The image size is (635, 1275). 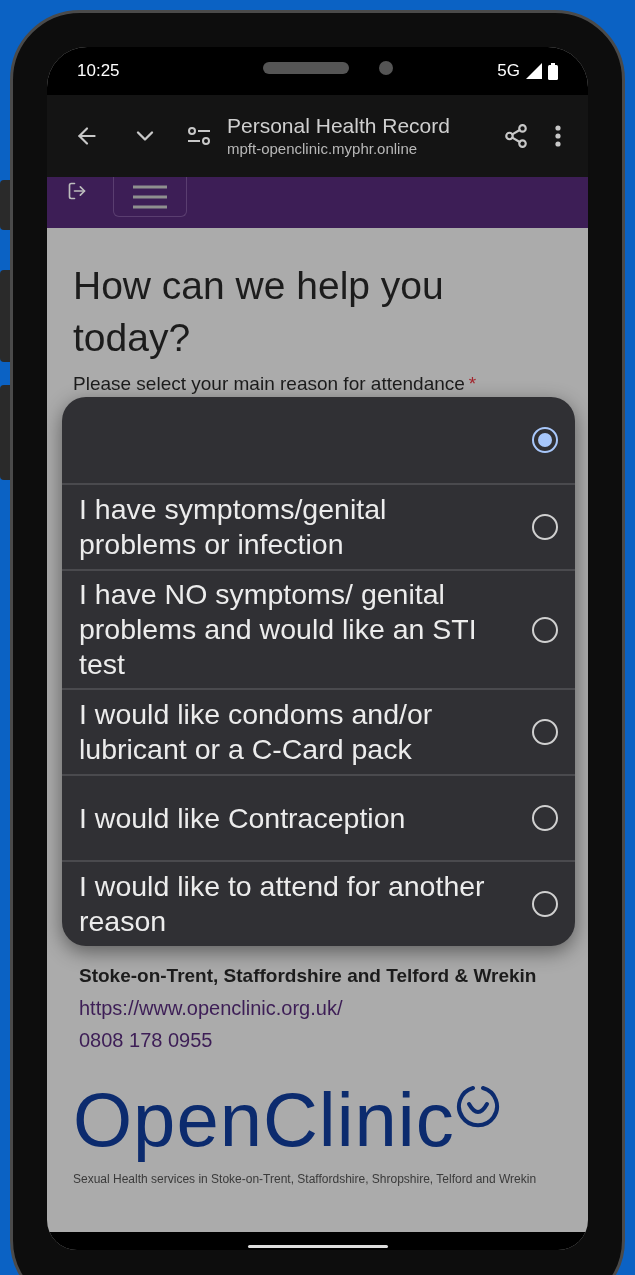 I want to click on page-heading: How can we help you today?, so click(x=259, y=312).